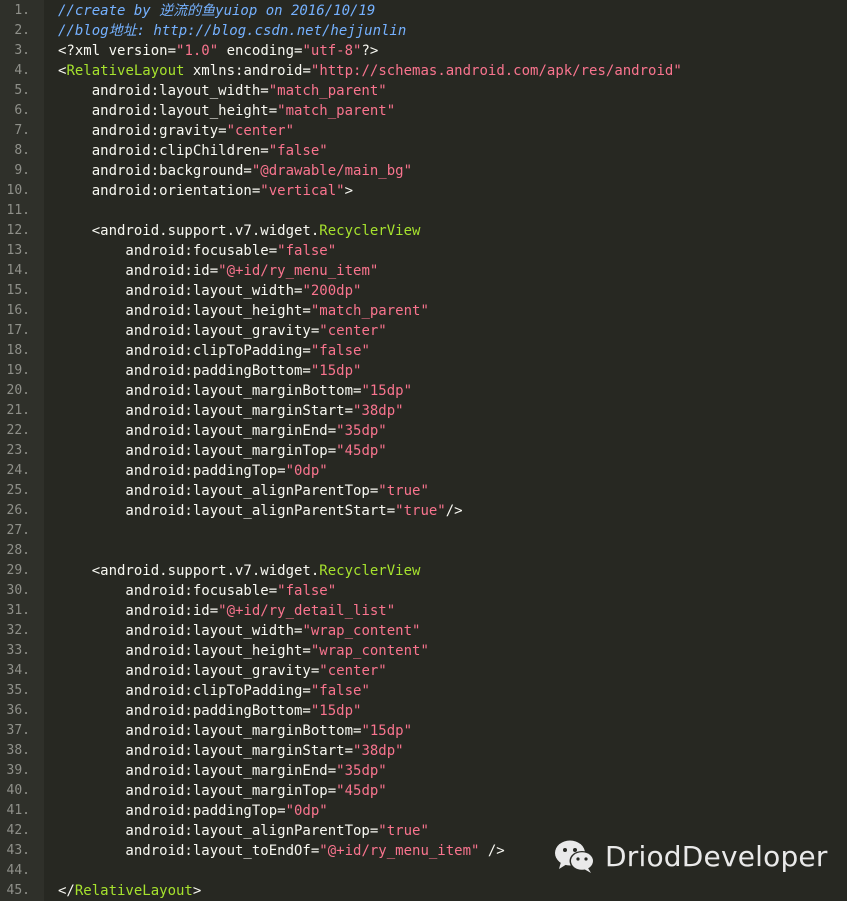 The image size is (847, 901). What do you see at coordinates (18, 790) in the screenshot?
I see `line-number: 40.` at bounding box center [18, 790].